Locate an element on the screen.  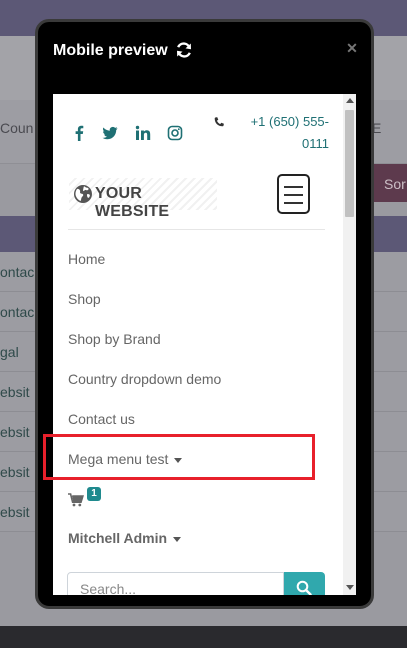
search-icon is located at coordinates (304, 587).